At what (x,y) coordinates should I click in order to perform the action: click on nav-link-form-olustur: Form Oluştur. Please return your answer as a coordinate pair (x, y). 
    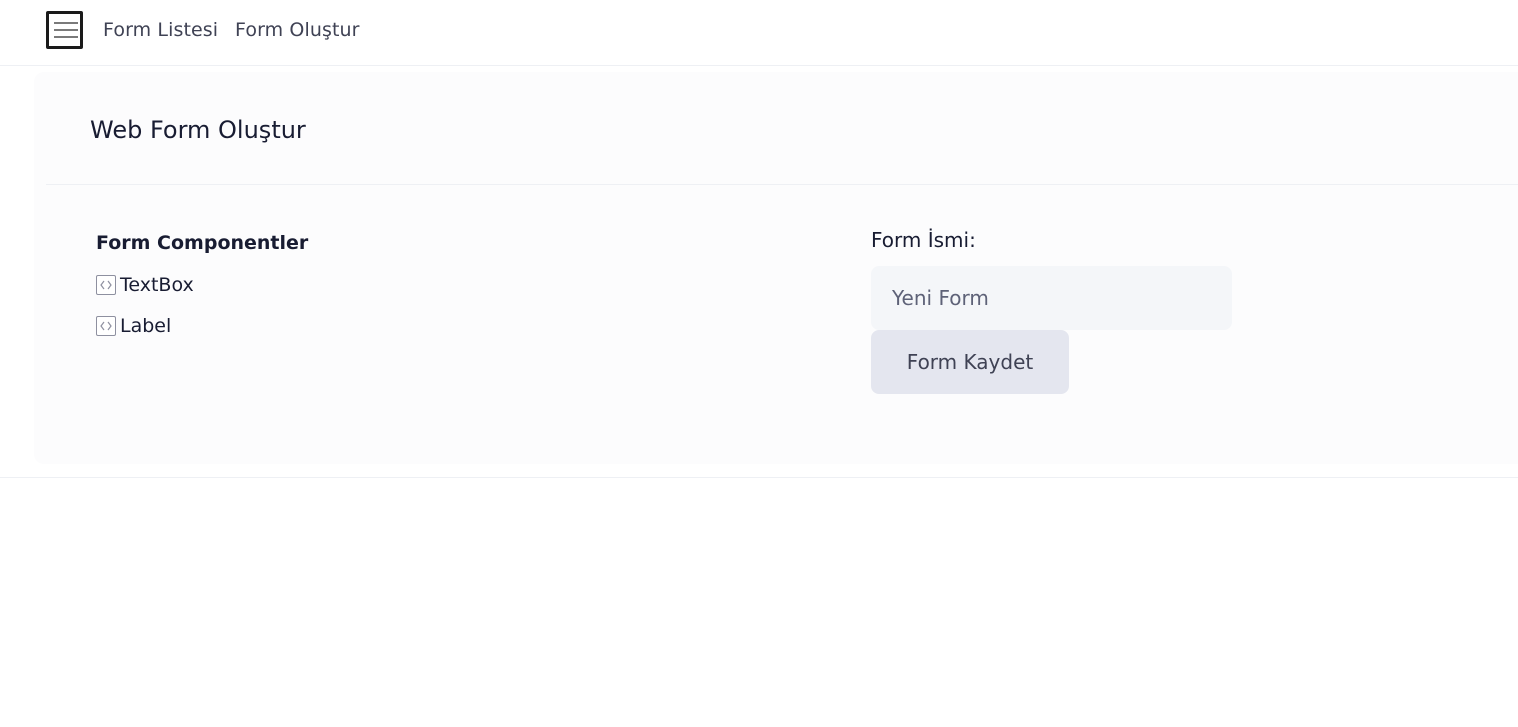
    Looking at the image, I should click on (297, 30).